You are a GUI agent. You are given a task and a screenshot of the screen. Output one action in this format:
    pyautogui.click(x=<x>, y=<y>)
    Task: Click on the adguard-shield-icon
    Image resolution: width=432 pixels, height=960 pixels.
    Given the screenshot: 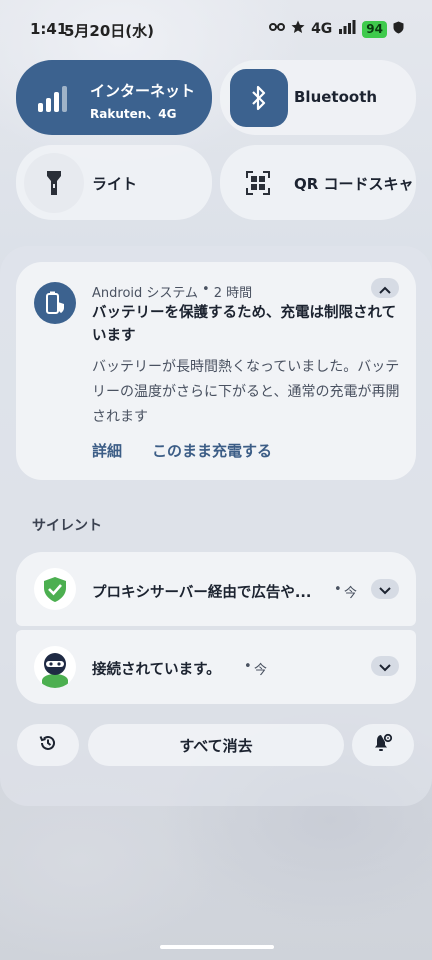 What is the action you would take?
    pyautogui.click(x=55, y=589)
    